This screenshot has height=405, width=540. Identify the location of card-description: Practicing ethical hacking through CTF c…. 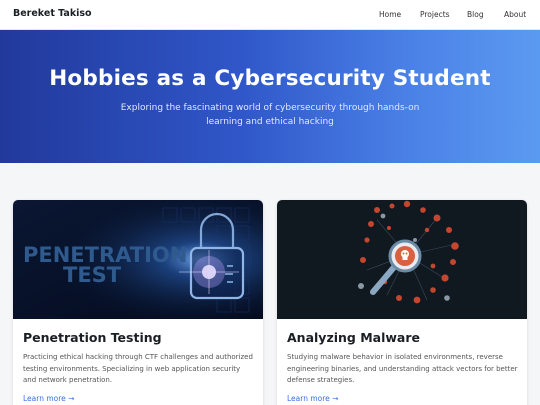
(138, 368).